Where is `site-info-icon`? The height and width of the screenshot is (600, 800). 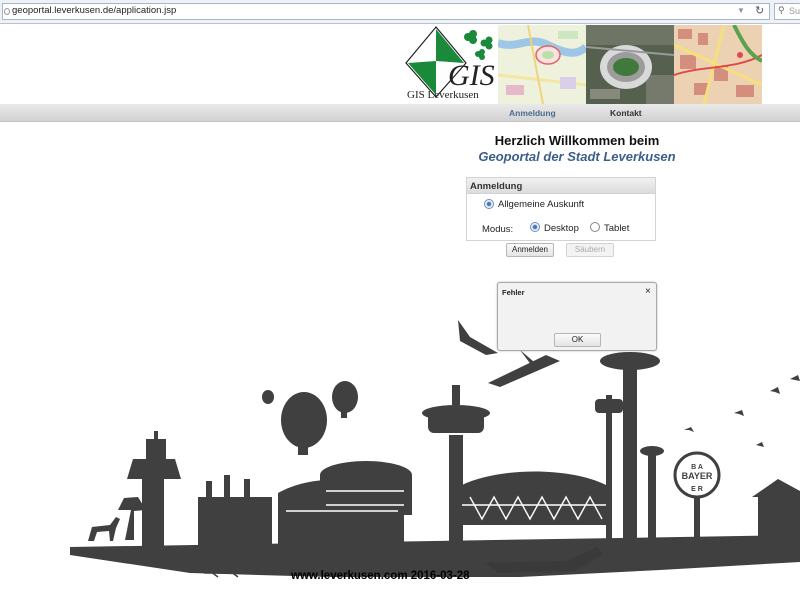 site-info-icon is located at coordinates (7, 11).